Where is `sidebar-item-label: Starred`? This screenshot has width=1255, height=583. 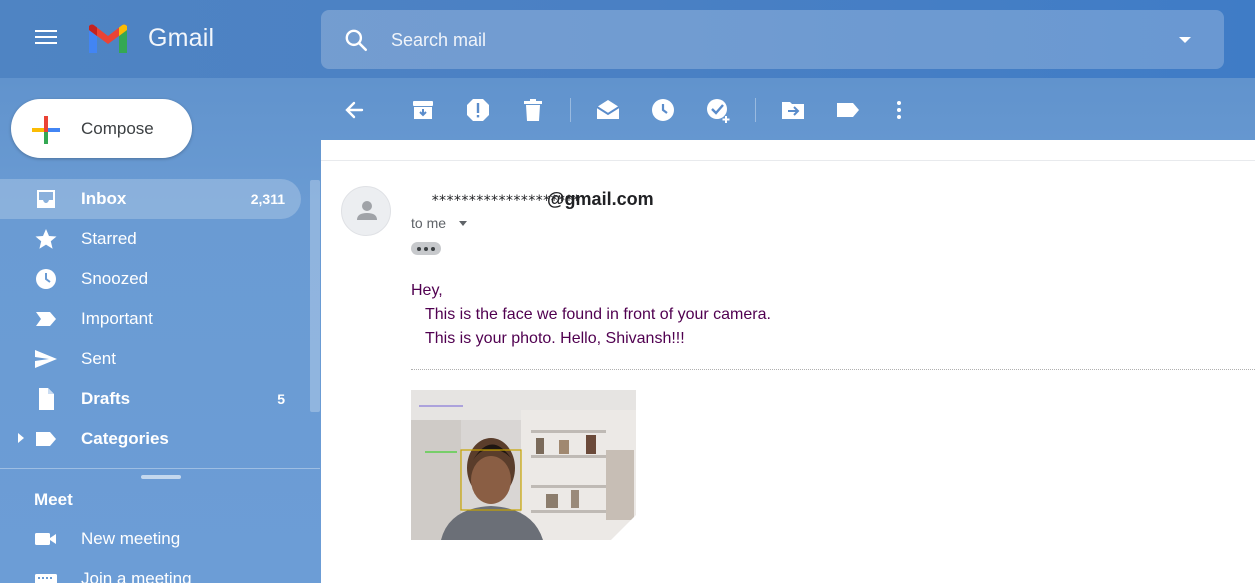
sidebar-item-label: Starred is located at coordinates (109, 238).